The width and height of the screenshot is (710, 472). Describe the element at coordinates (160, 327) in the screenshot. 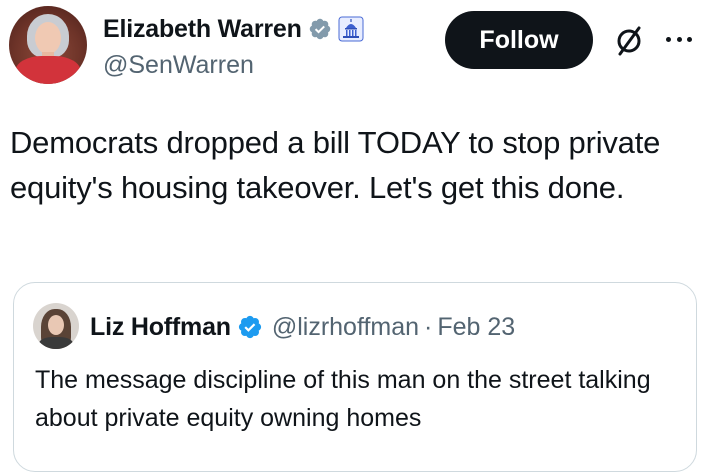

I see `quoted-author-name: Liz Hoffman` at that location.